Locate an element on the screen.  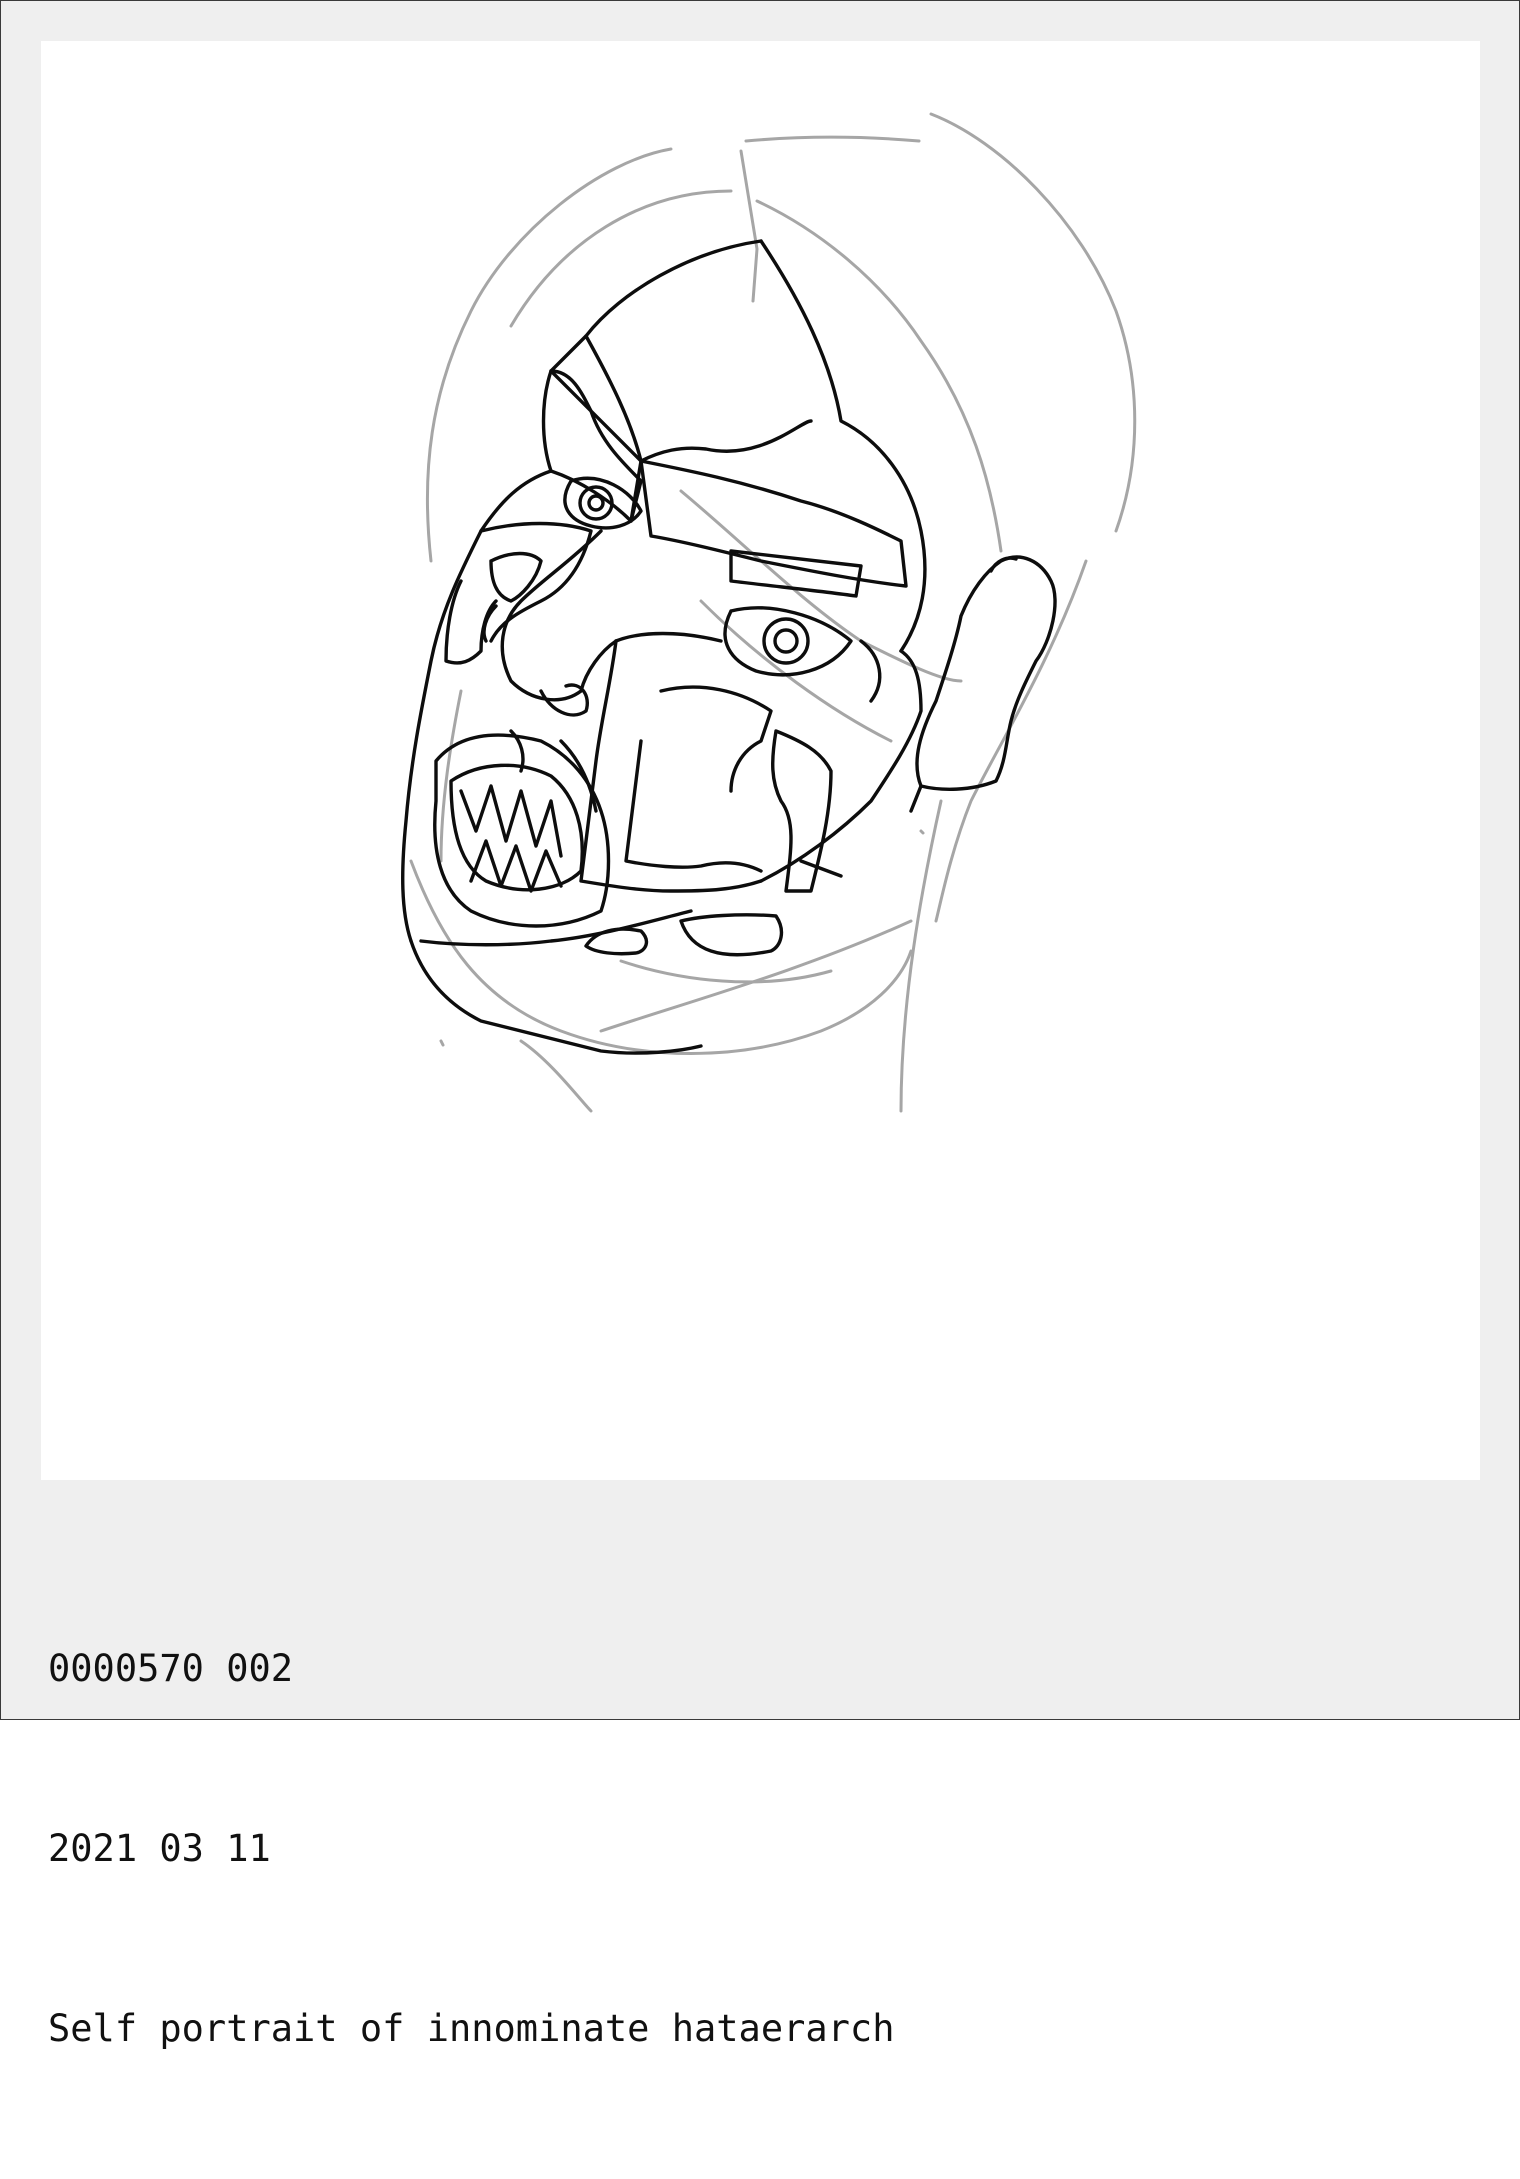
caption-title-line: Self portrait of innominate hataerarch is located at coordinates (471, 2028).